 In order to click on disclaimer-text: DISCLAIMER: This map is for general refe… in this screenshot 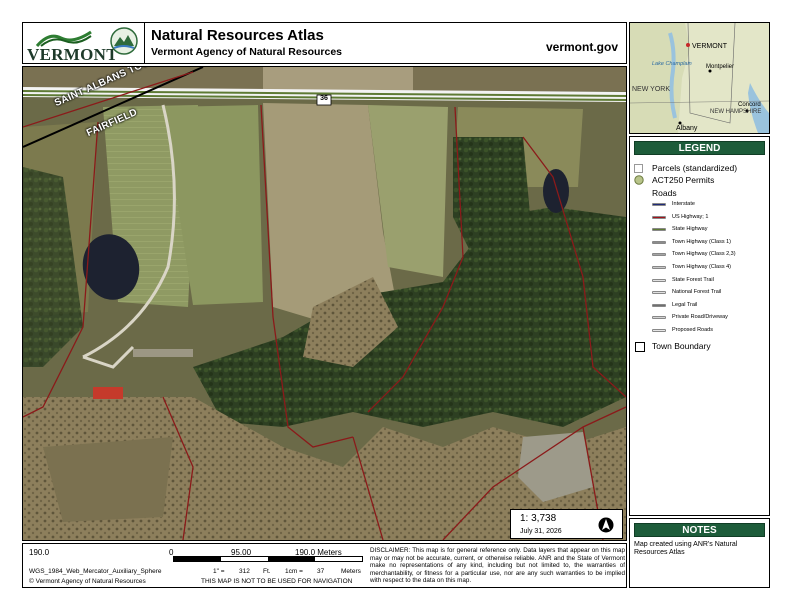, I will do `click(497, 565)`.